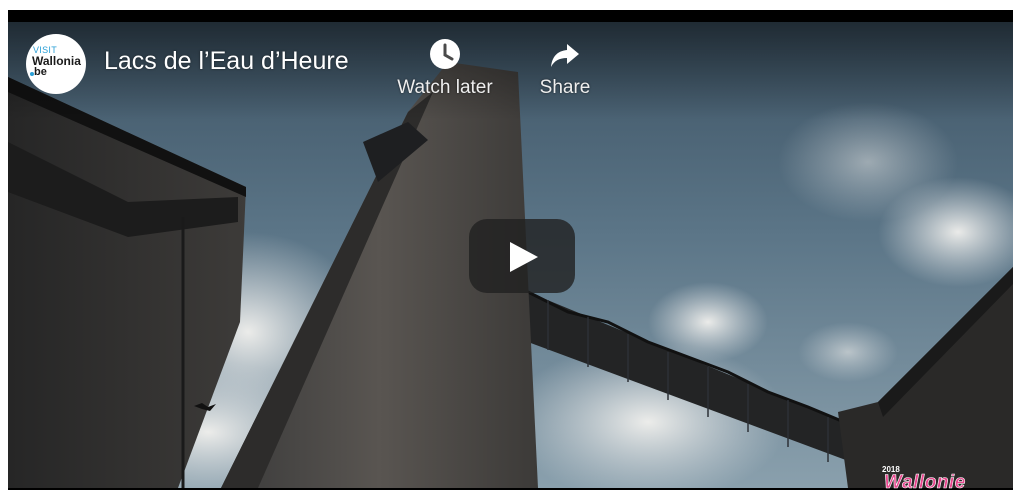 This screenshot has width=1021, height=493. I want to click on share-button: Share, so click(565, 68).